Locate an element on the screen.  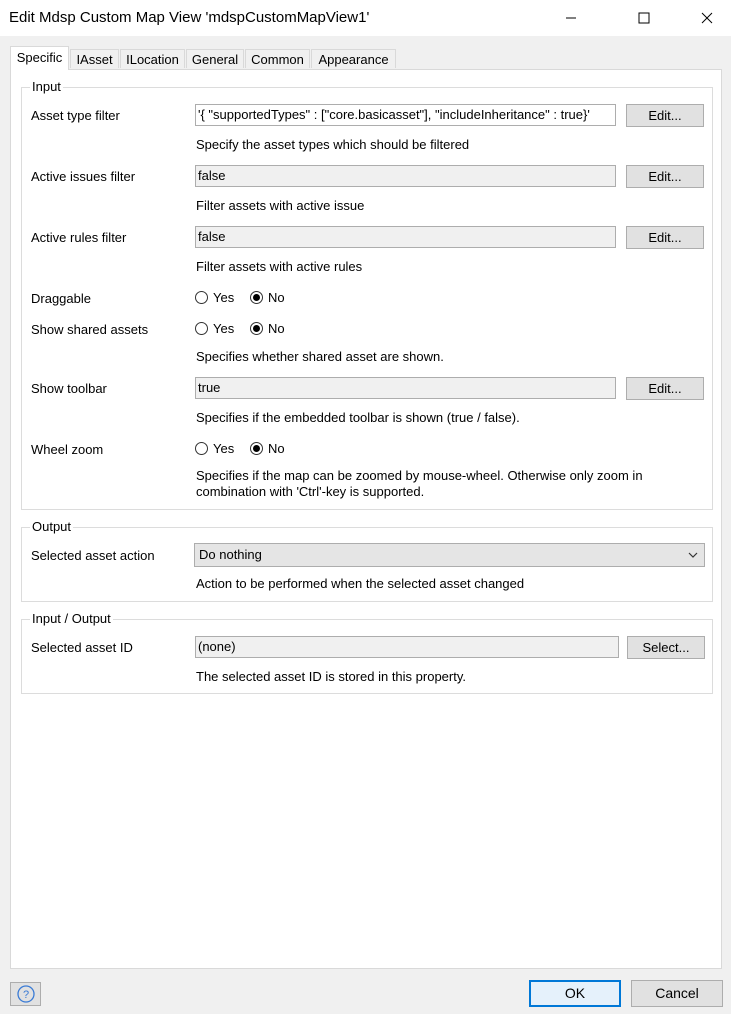
show-shared-assets-yes-radio: Yes is located at coordinates (214, 328).